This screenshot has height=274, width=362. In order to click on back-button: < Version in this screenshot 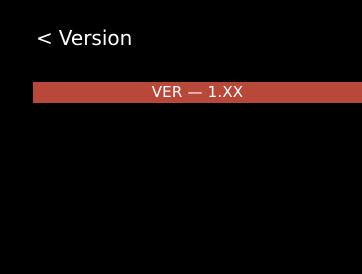, I will do `click(84, 38)`.